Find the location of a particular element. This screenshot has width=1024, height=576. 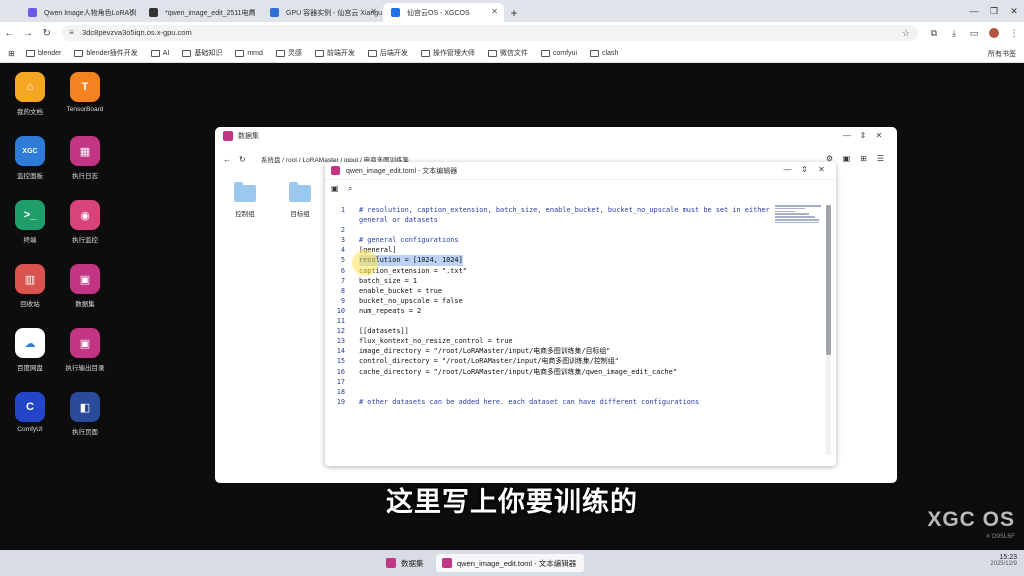

bookmark-item: comfyui is located at coordinates (558, 53).